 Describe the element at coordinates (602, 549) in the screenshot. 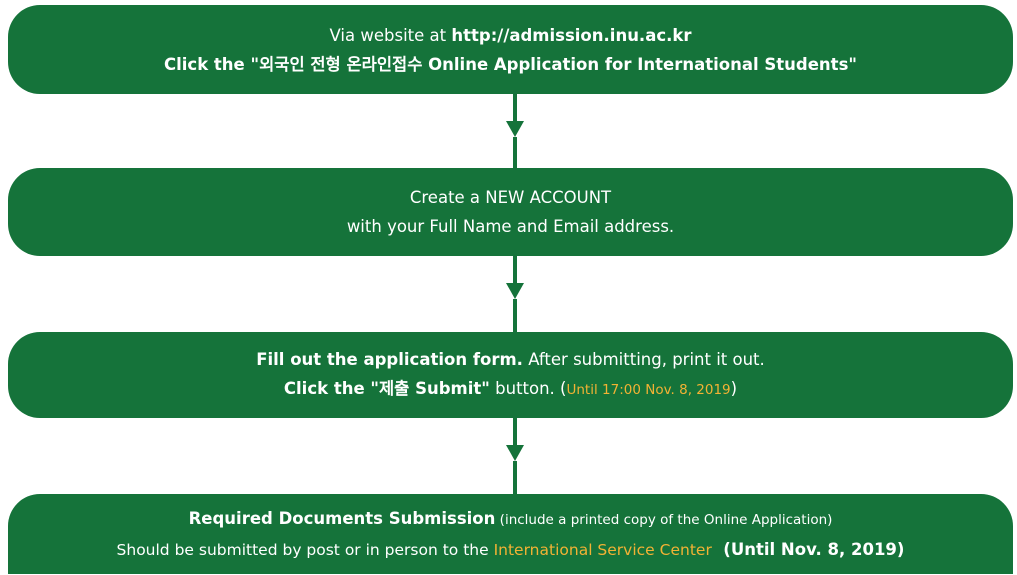

I see `service-center: International Service Center` at that location.